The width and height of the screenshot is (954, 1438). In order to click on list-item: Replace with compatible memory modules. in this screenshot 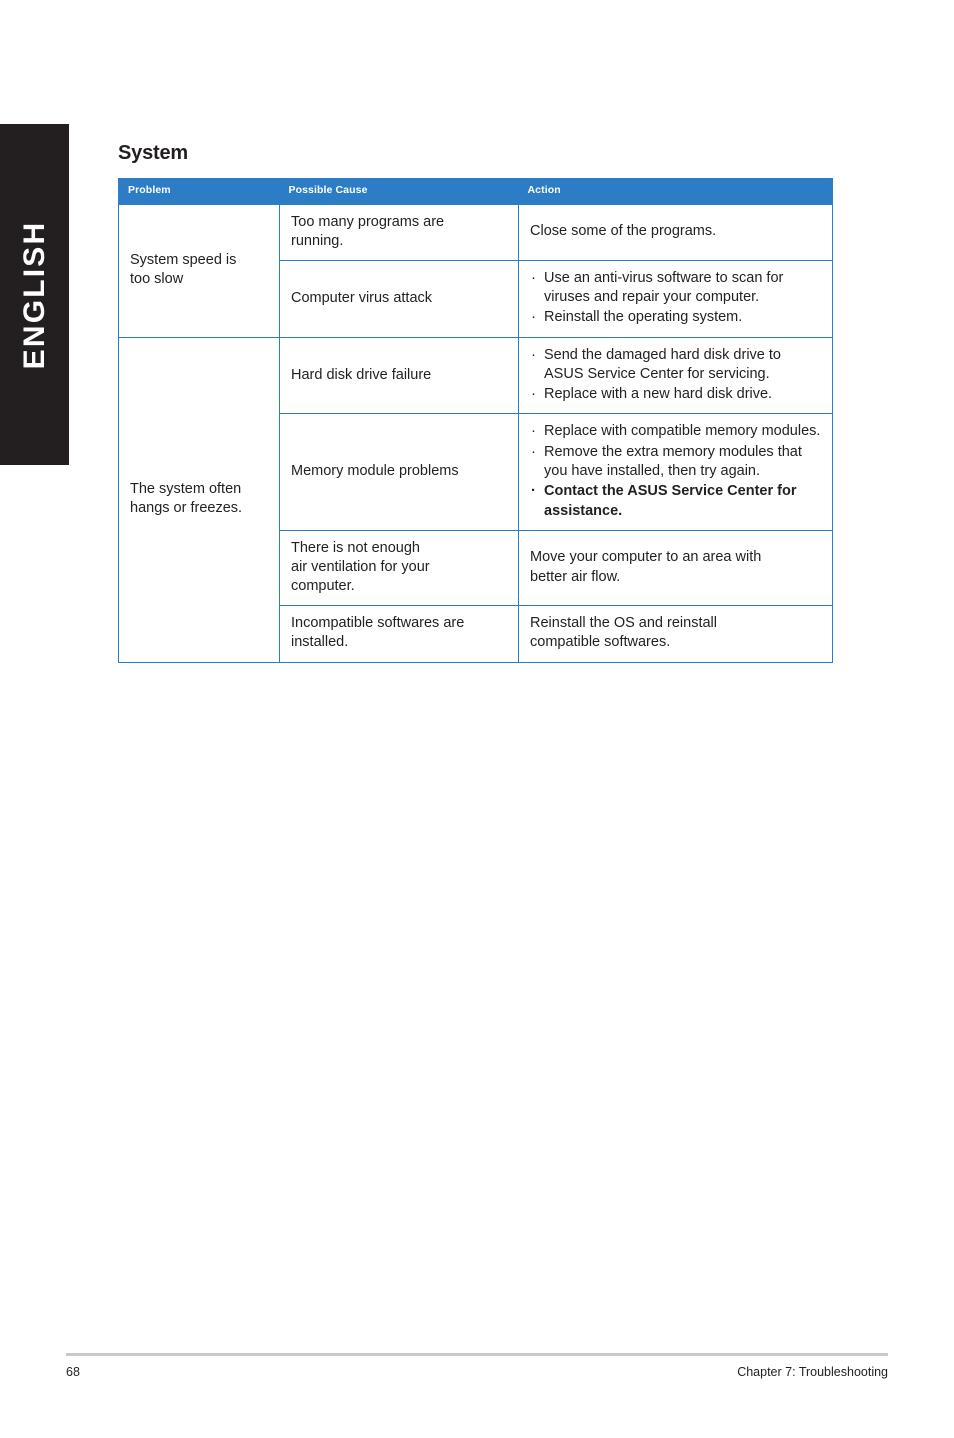, I will do `click(676, 431)`.